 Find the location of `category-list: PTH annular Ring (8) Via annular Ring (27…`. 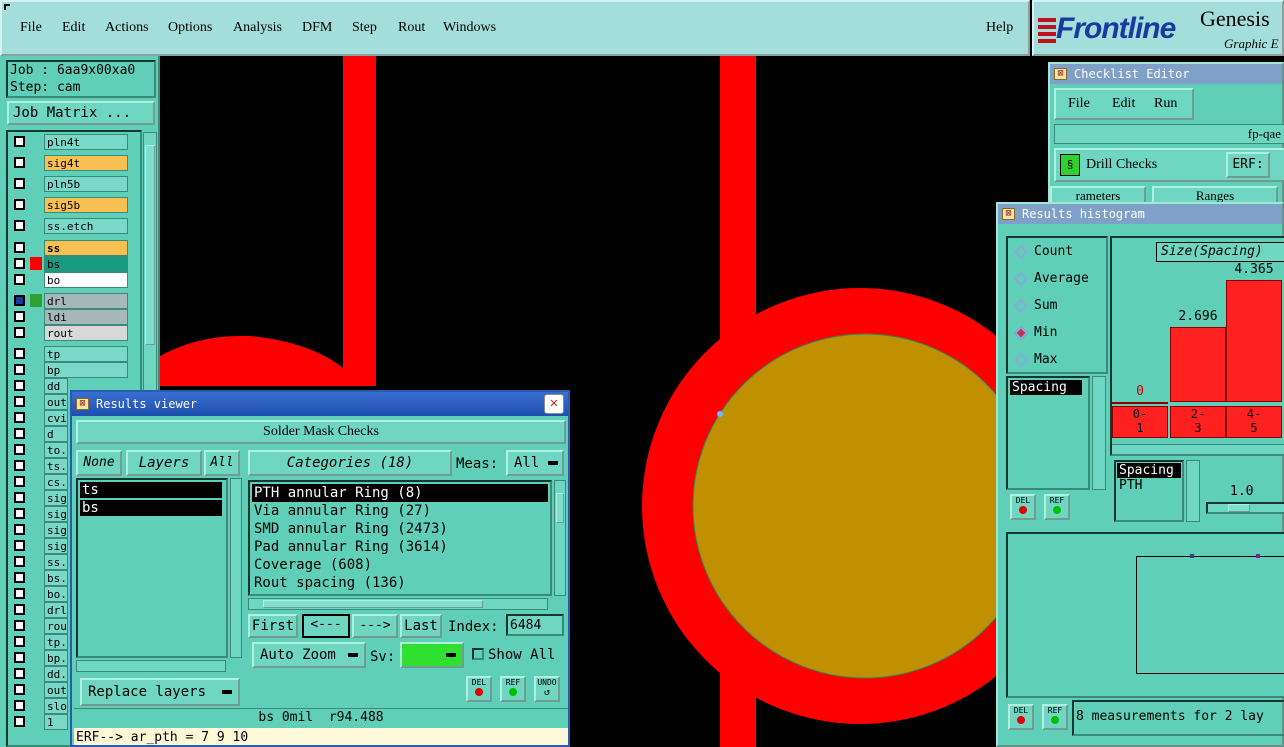

category-list: PTH annular Ring (8) Via annular Ring (27… is located at coordinates (400, 538).